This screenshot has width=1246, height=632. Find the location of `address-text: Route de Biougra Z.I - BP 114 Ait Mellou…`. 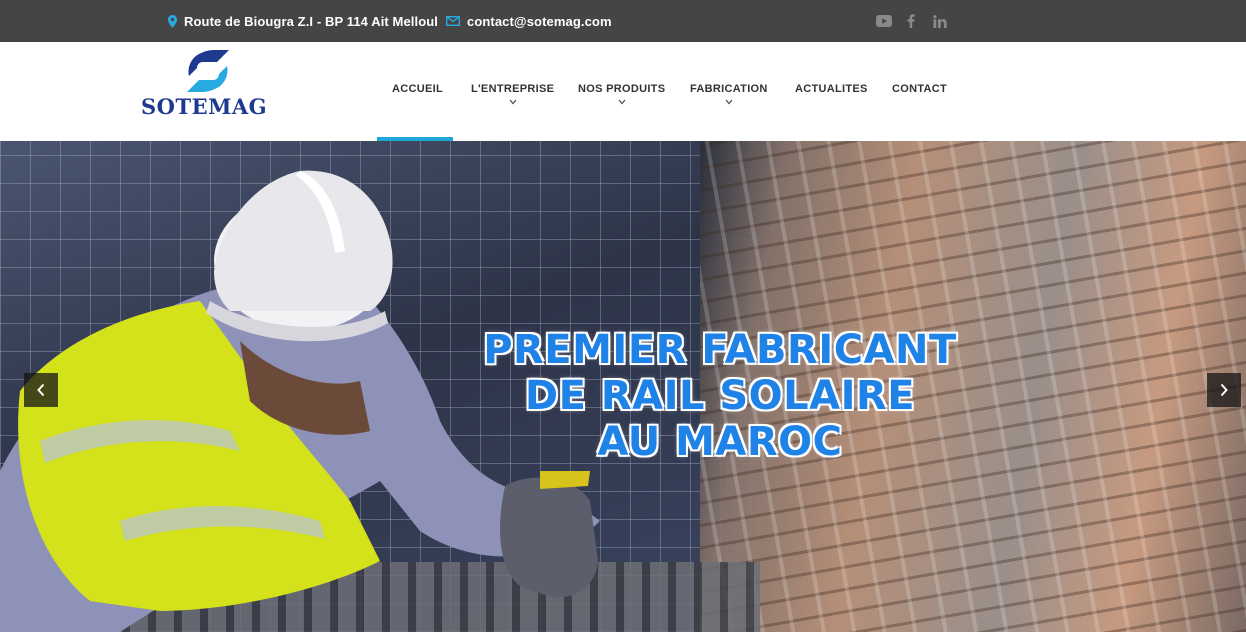

address-text: Route de Biougra Z.I - BP 114 Ait Mellou… is located at coordinates (311, 21).